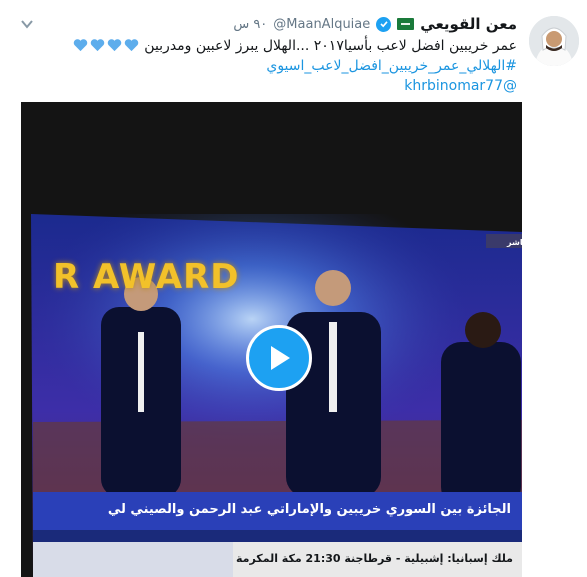 This screenshot has height=577, width=587. Describe the element at coordinates (27, 24) in the screenshot. I see `chevron-down-icon` at that location.